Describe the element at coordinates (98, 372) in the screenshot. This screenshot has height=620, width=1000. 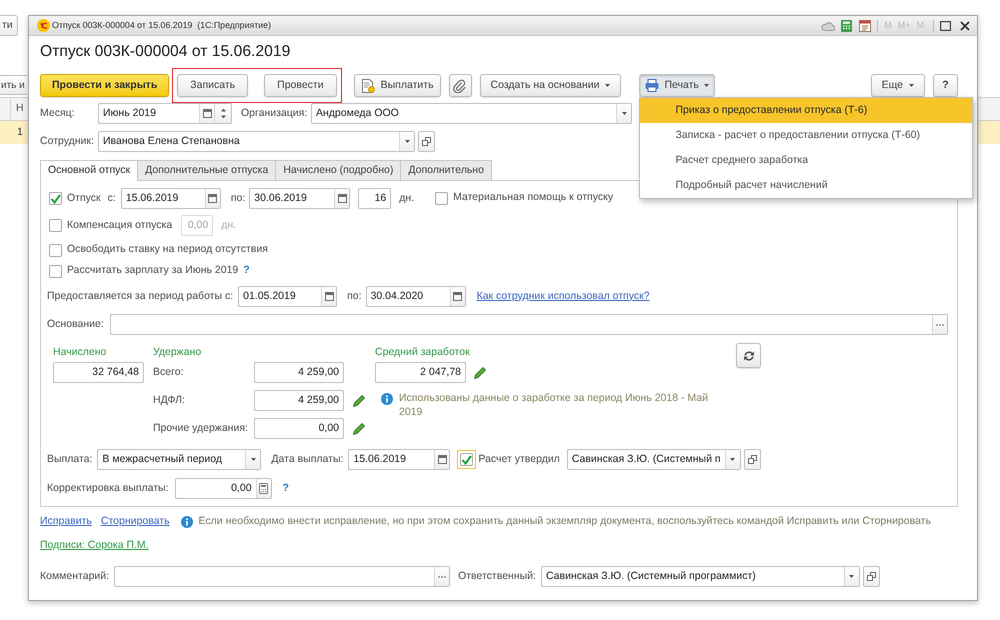
I see `amount-field: 32 764,48` at that location.